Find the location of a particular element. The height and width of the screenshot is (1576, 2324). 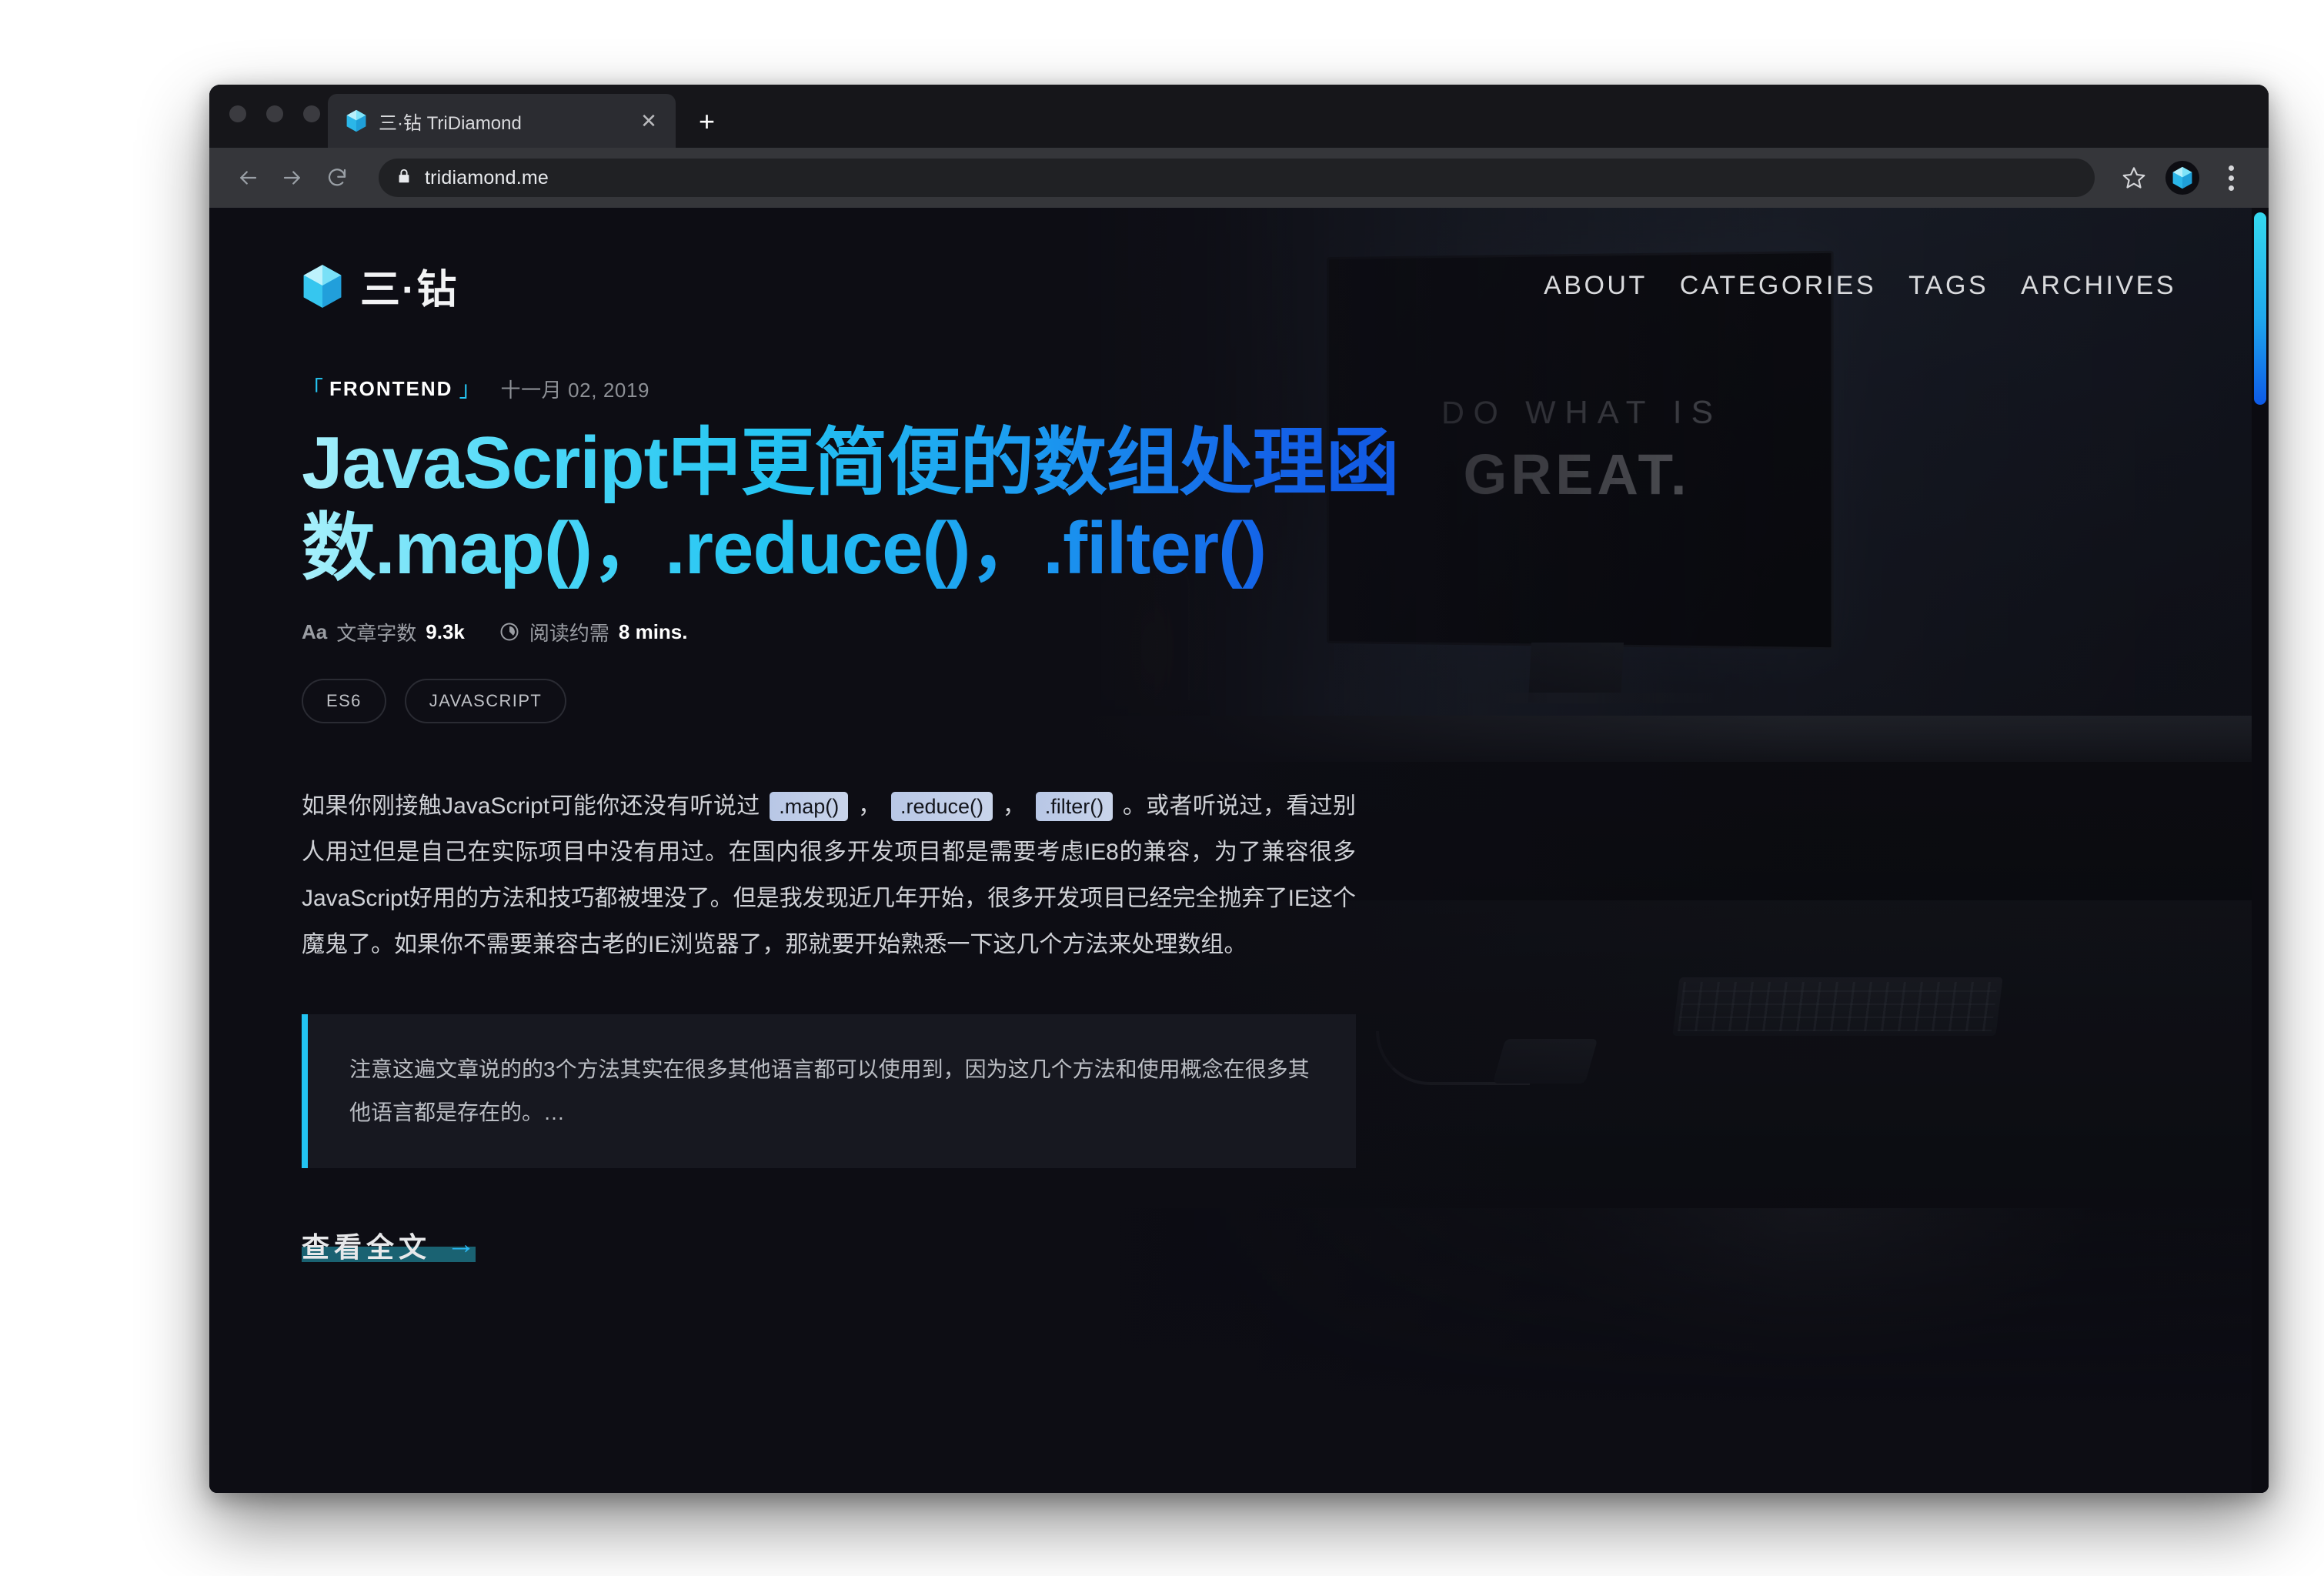

nav-item-about: ABOUT is located at coordinates (1596, 286).